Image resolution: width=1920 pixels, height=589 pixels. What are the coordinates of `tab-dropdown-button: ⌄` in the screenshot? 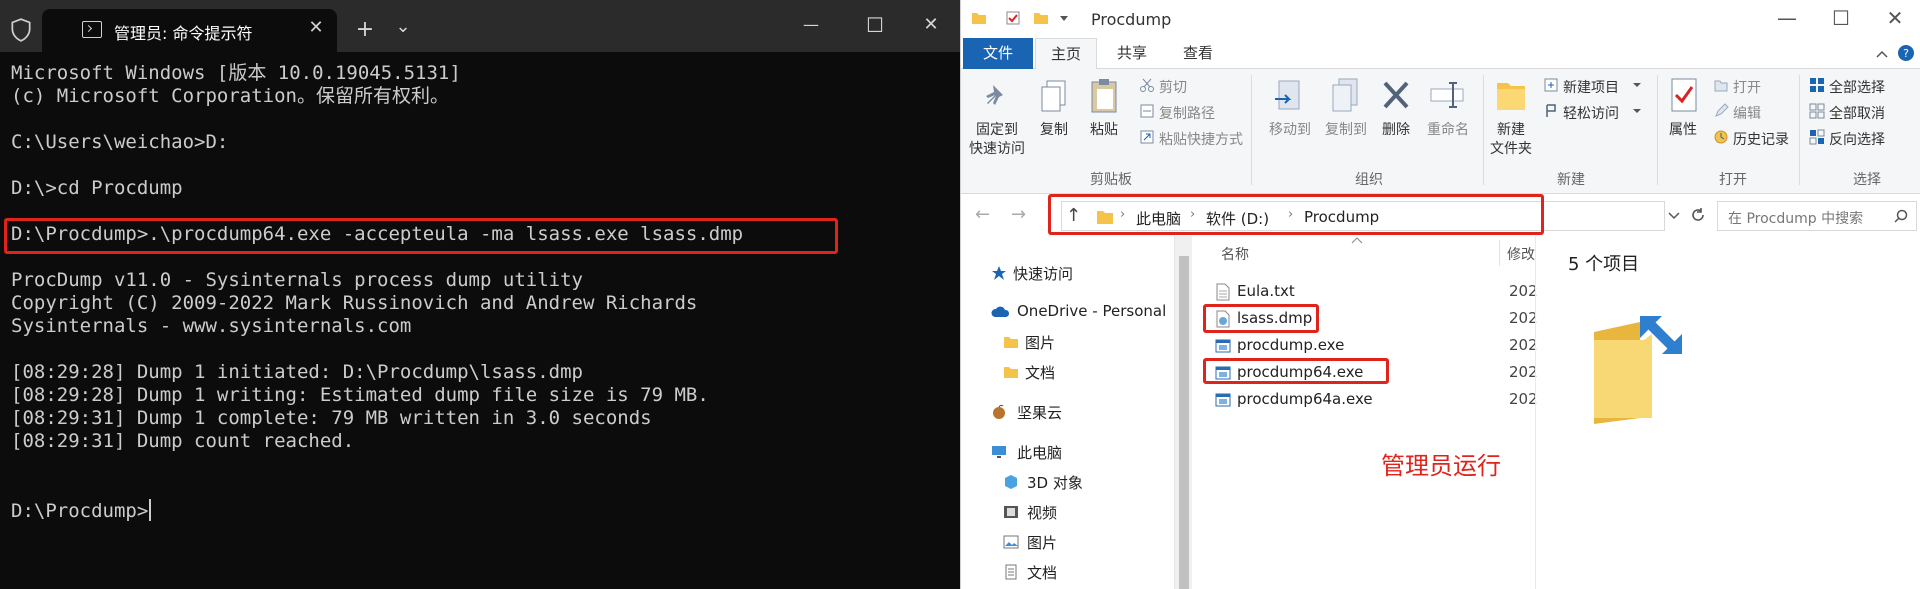 It's located at (403, 27).